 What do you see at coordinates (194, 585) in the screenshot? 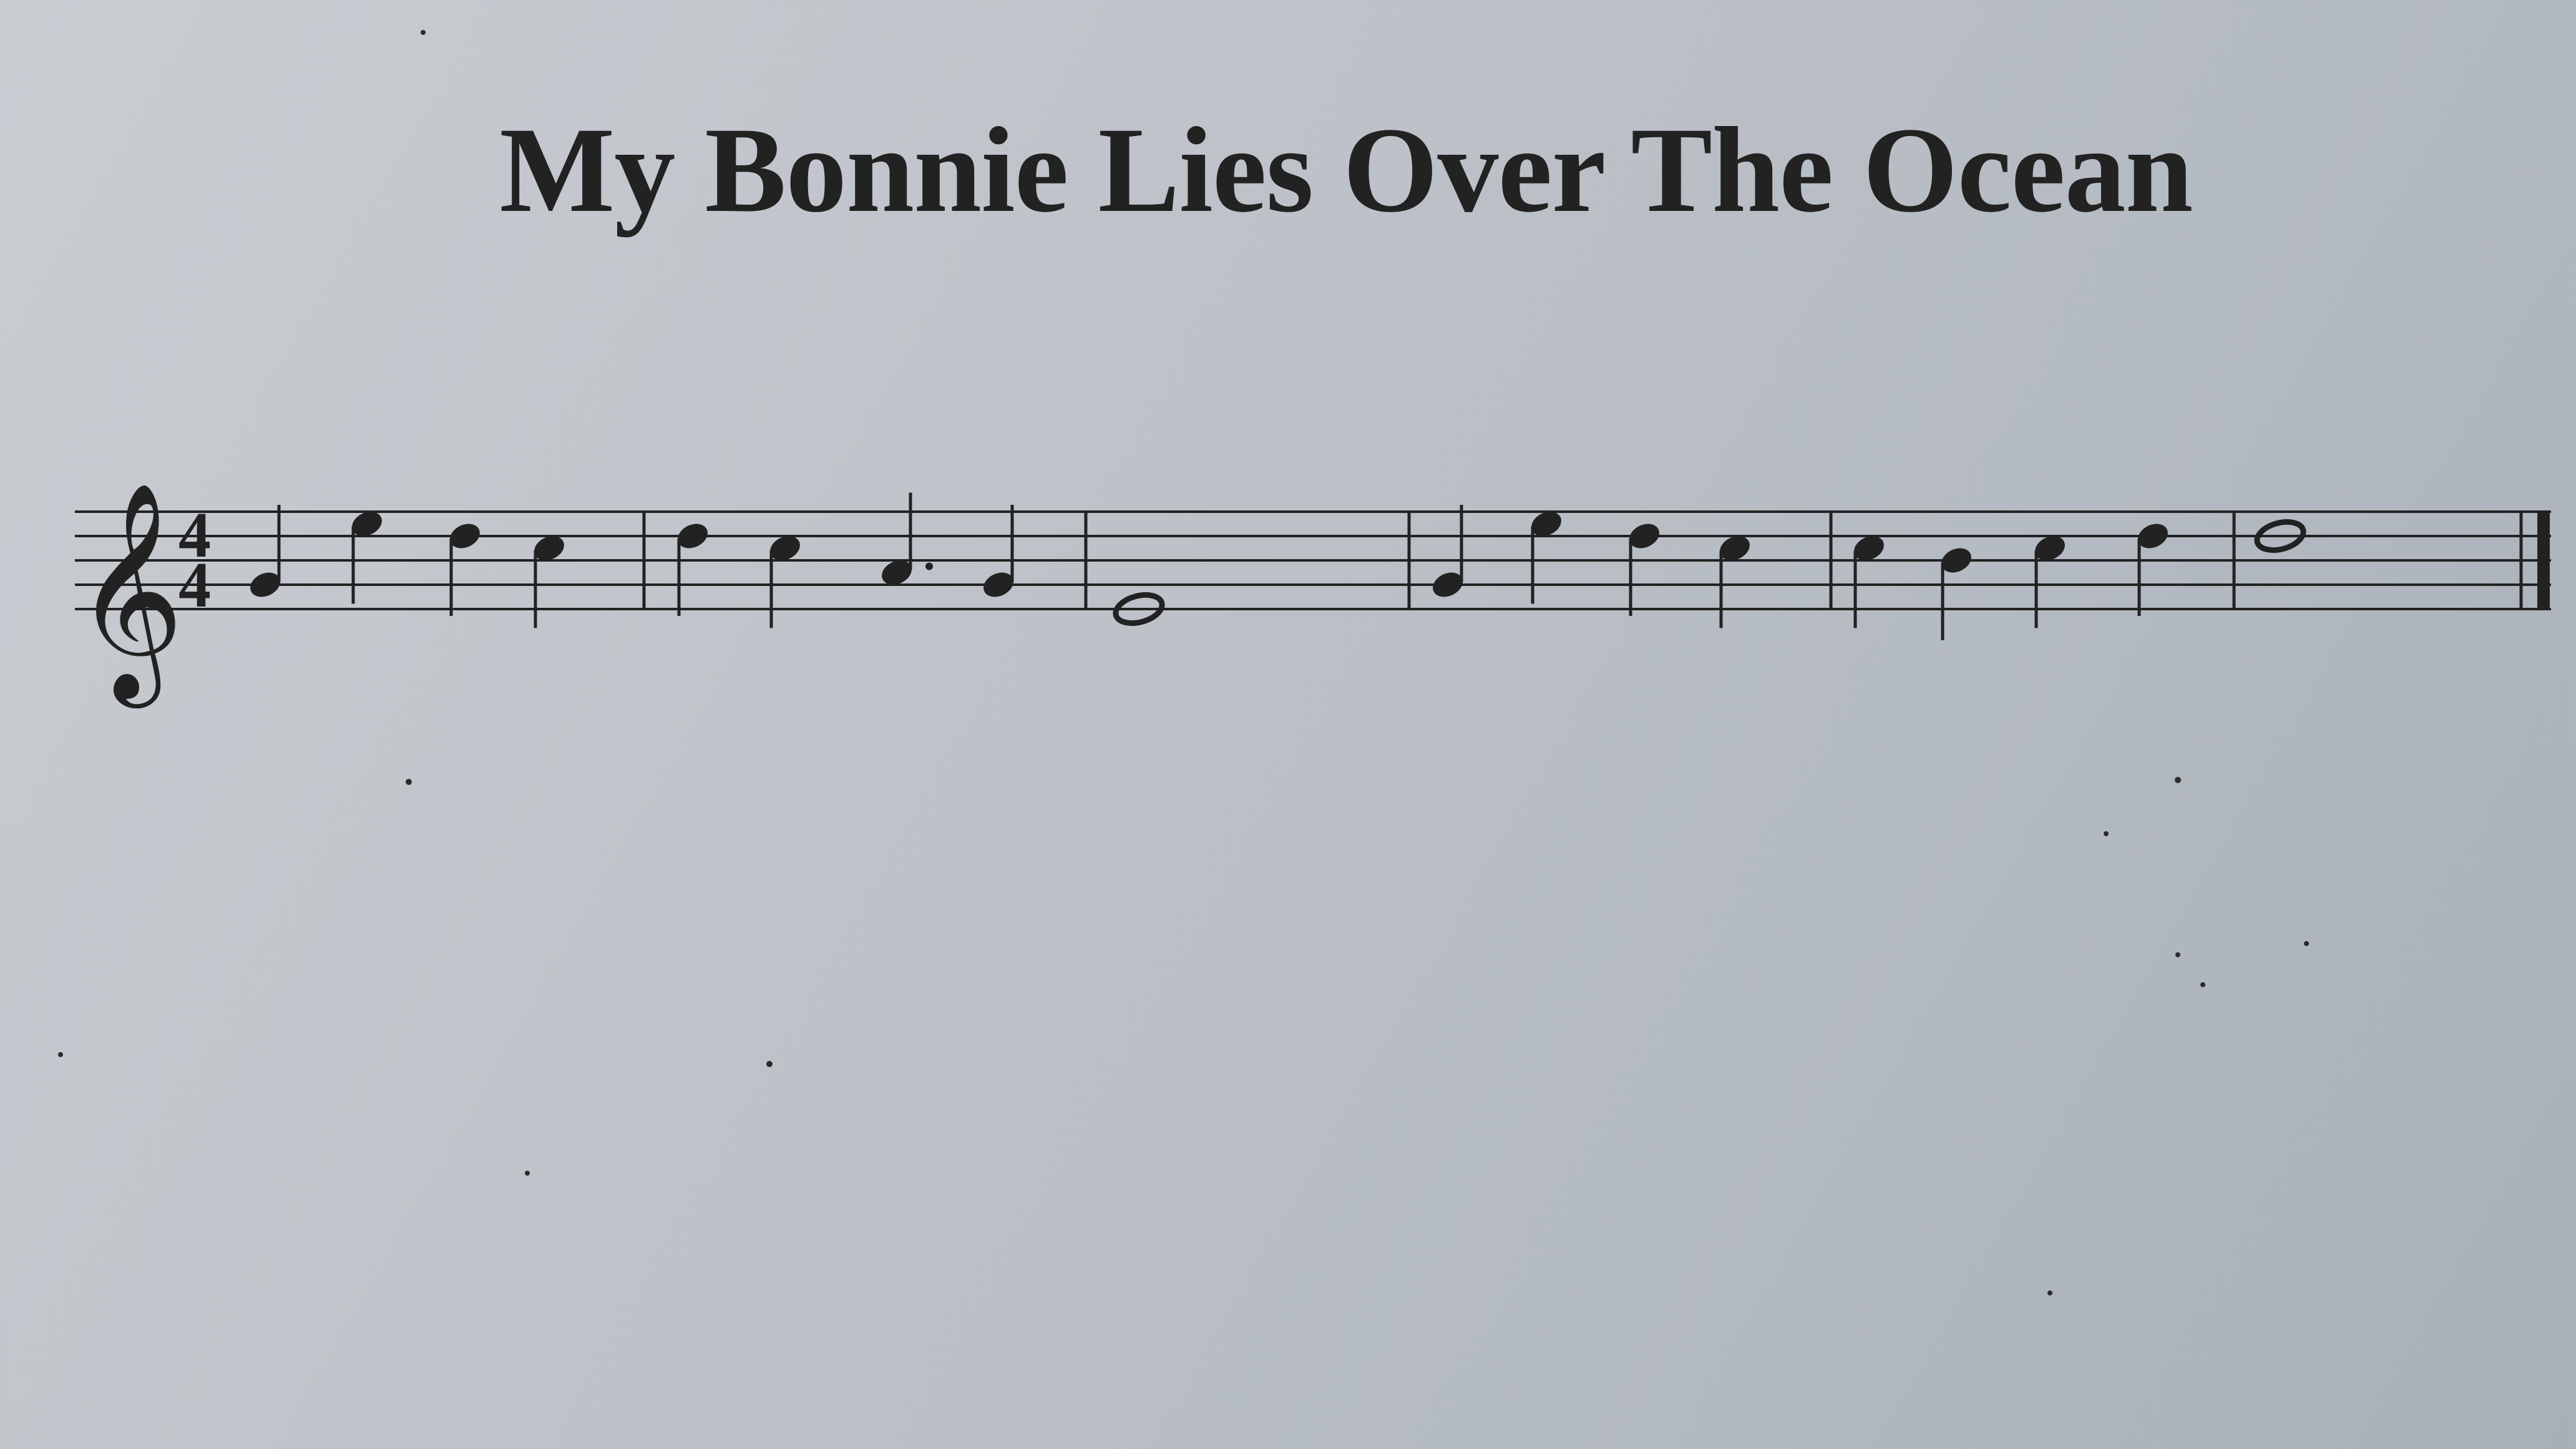
I see `time-signature-bottom: 4` at bounding box center [194, 585].